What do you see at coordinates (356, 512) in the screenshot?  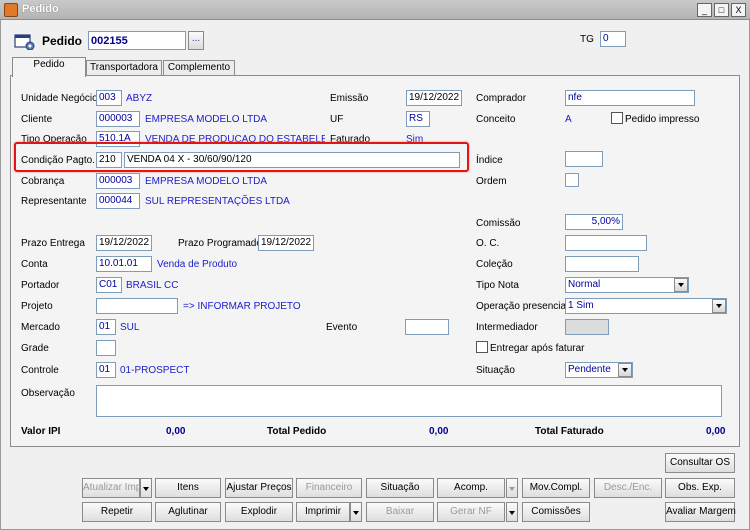 I see `imprimir-dropdown-icon` at bounding box center [356, 512].